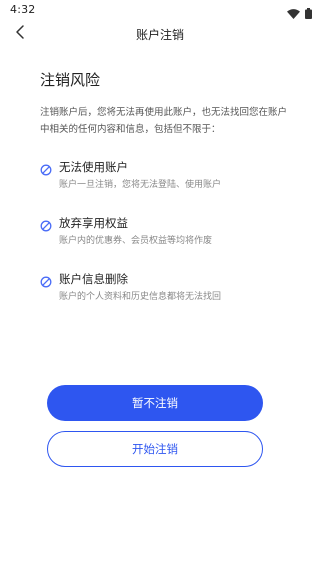  I want to click on risk-texts: 账户信息删除 账户的个人资料和历史信息都将无法找回, so click(140, 287).